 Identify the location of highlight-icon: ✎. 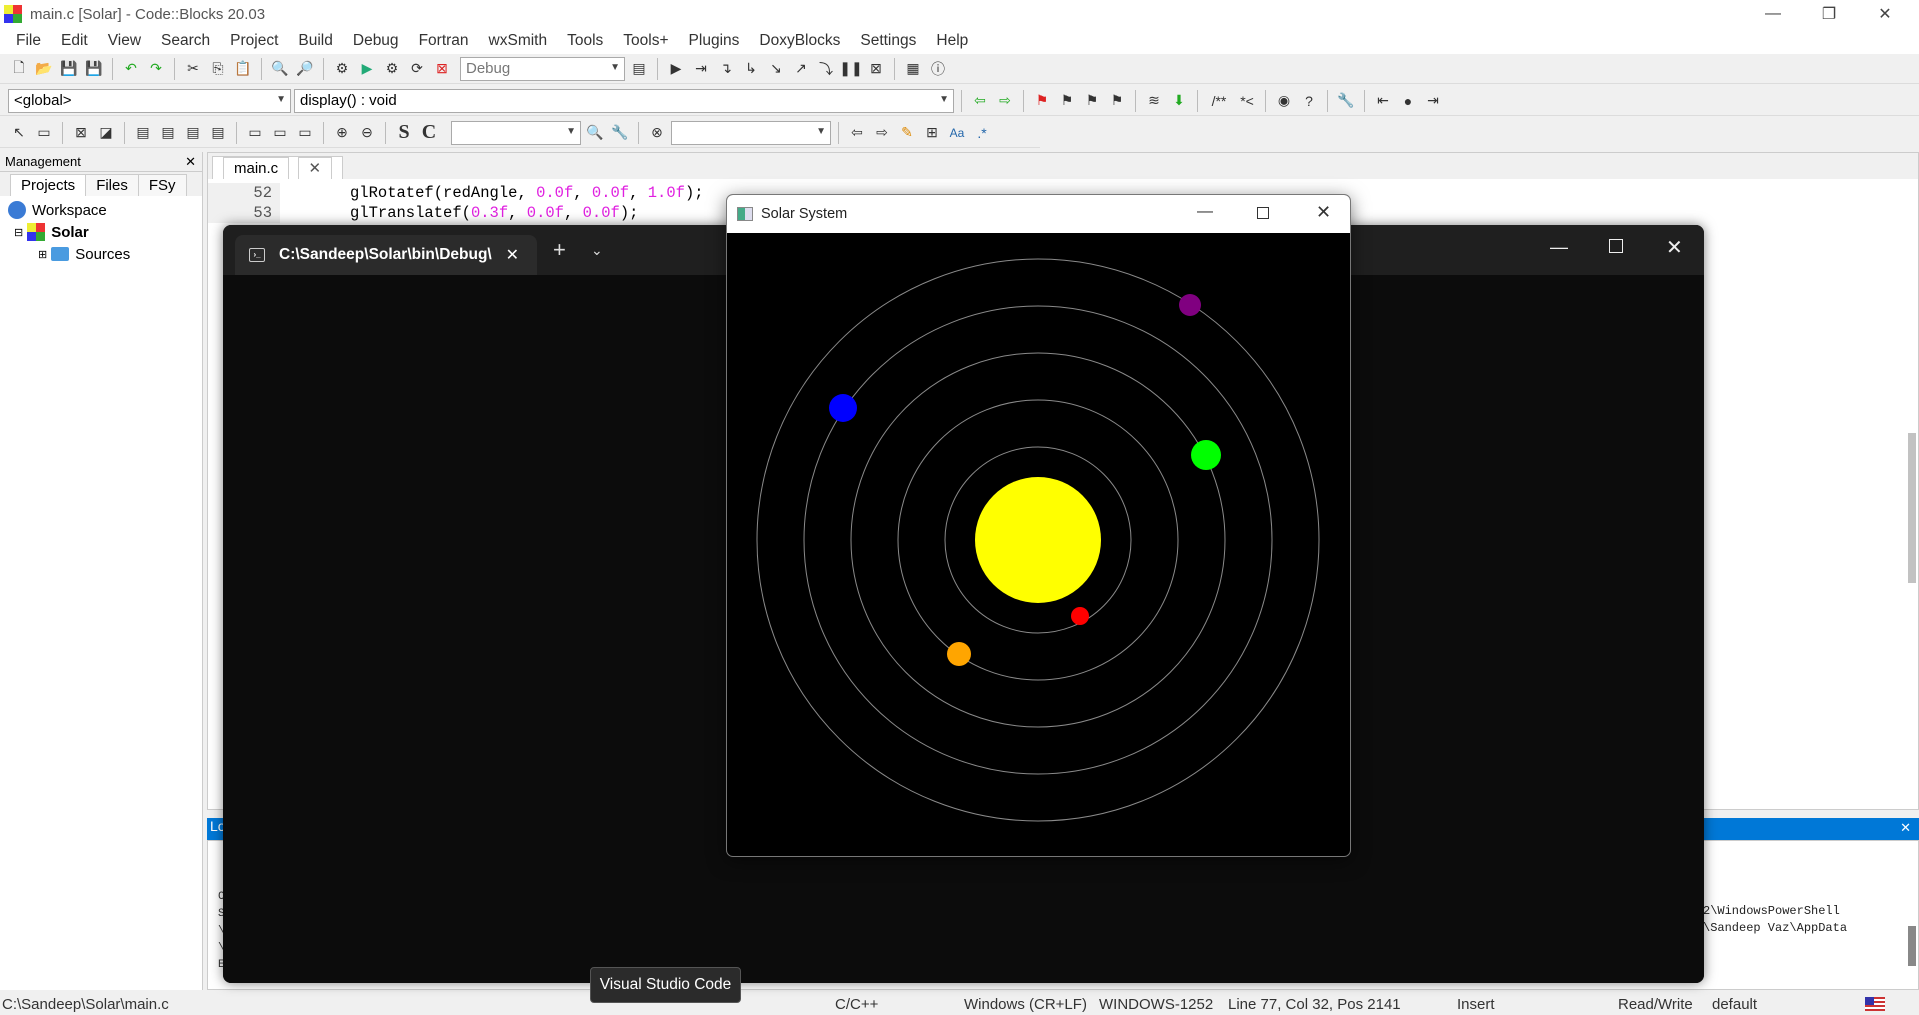
(907, 133).